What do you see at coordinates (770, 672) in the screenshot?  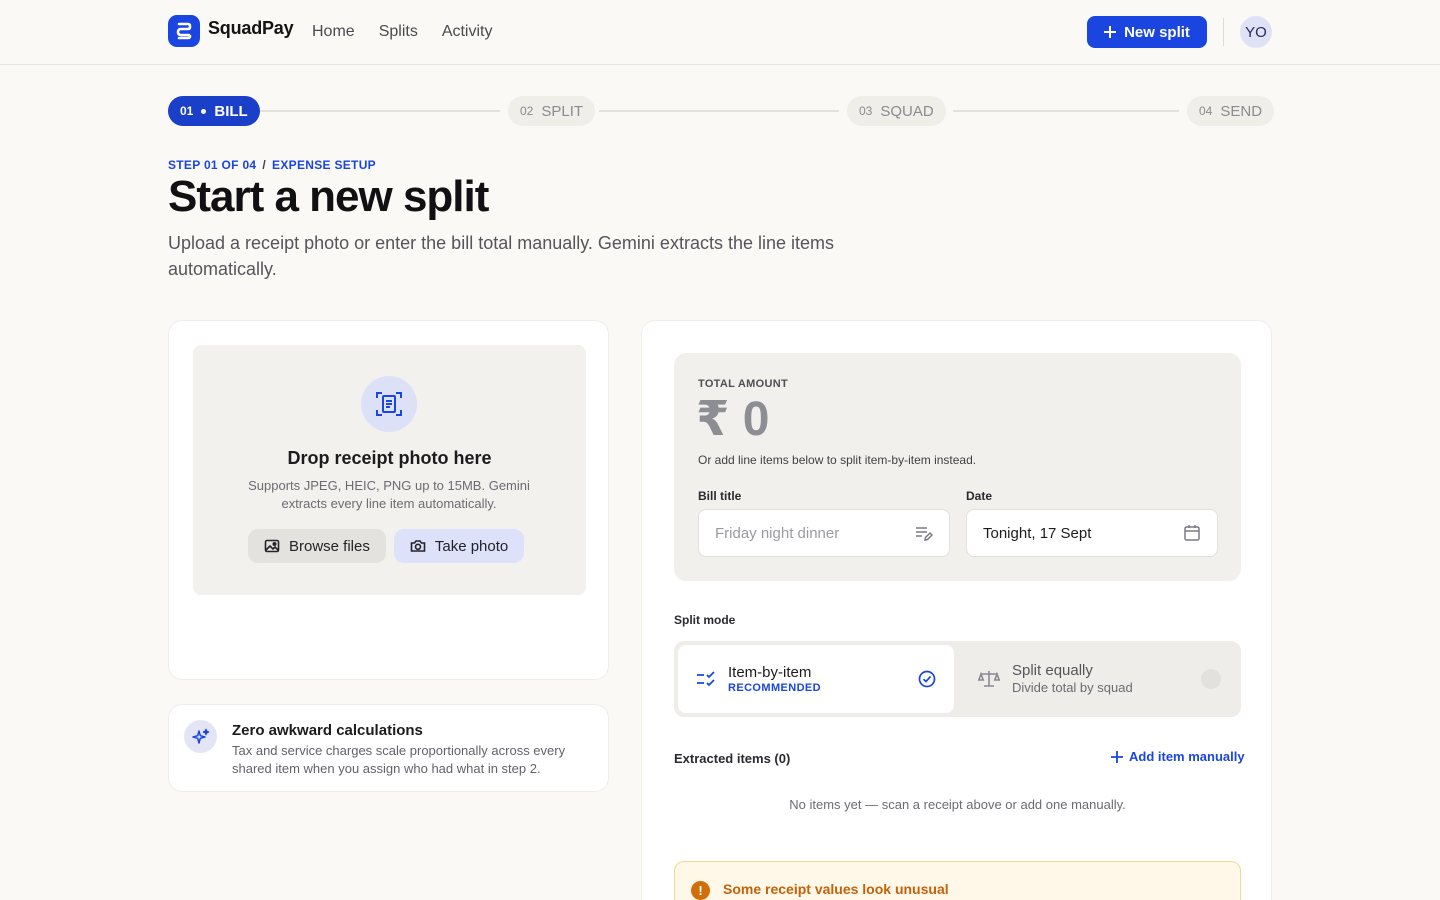 I see `mode-item-title: Item-by-item` at bounding box center [770, 672].